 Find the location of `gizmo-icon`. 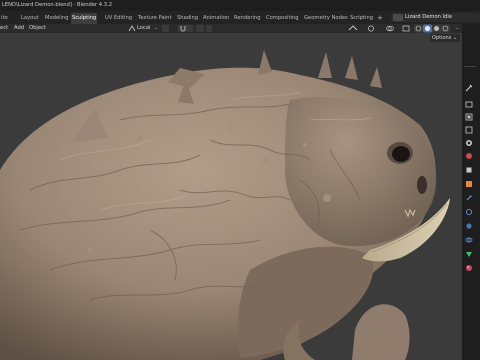

gizmo-icon is located at coordinates (371, 28).